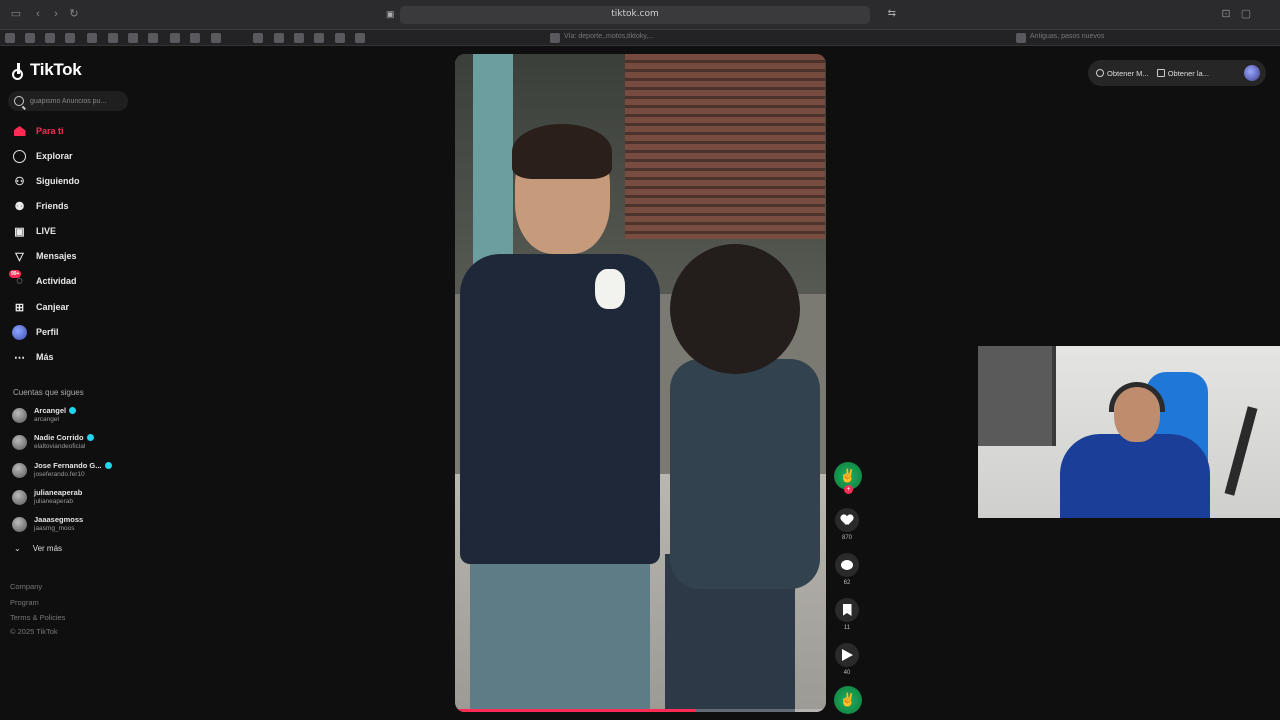 Image resolution: width=1280 pixels, height=720 pixels. What do you see at coordinates (59, 519) in the screenshot?
I see `account-name: Jaaasegmoss` at bounding box center [59, 519].